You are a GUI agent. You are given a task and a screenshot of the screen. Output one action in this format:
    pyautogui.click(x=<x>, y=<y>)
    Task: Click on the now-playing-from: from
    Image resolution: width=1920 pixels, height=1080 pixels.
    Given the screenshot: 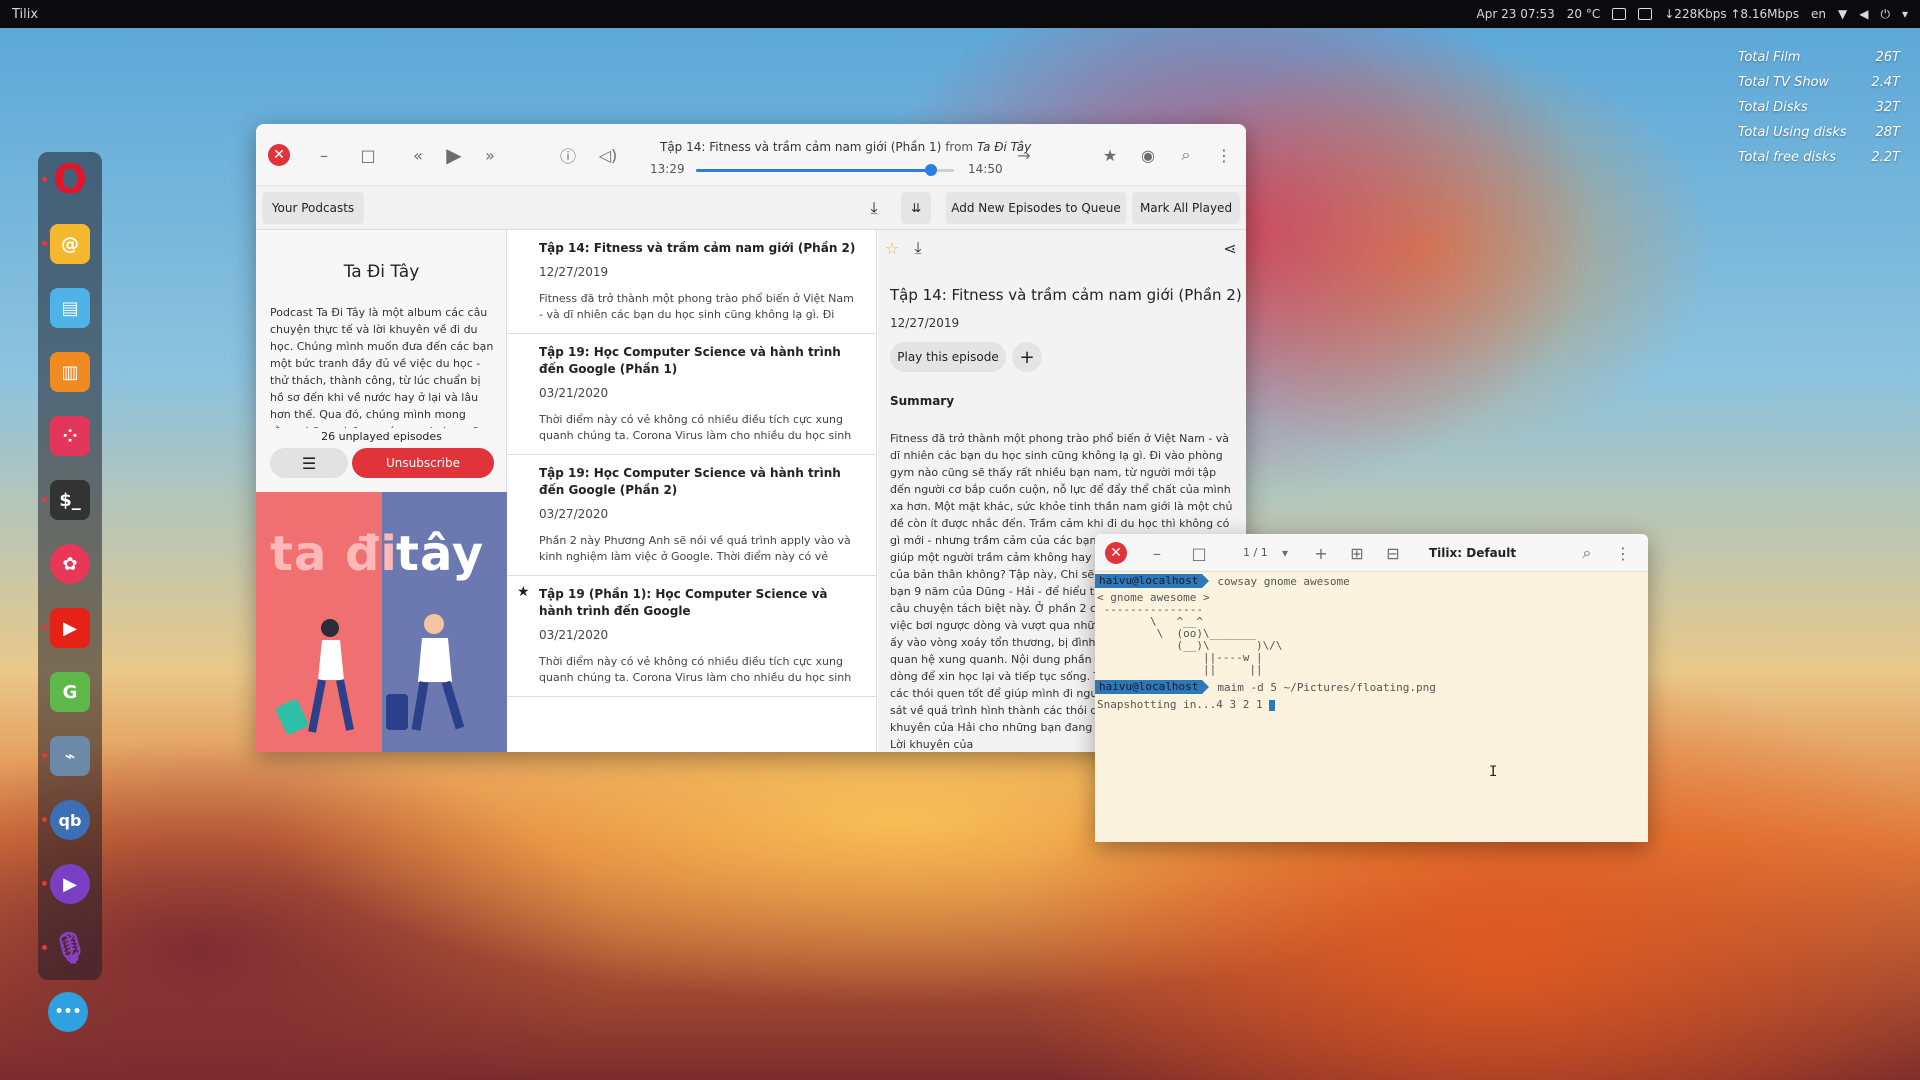 What is the action you would take?
    pyautogui.click(x=959, y=147)
    